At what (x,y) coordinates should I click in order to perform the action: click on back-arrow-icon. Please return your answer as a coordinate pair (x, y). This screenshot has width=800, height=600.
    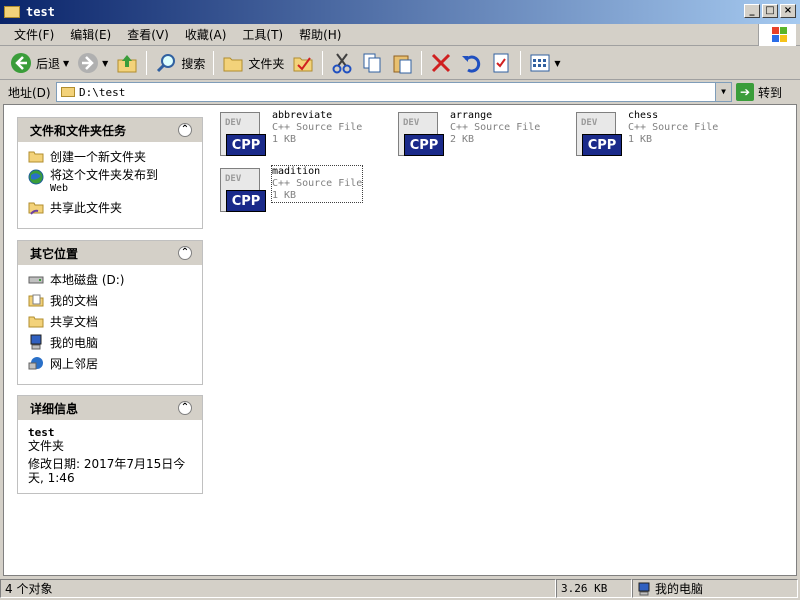
    Looking at the image, I should click on (21, 63).